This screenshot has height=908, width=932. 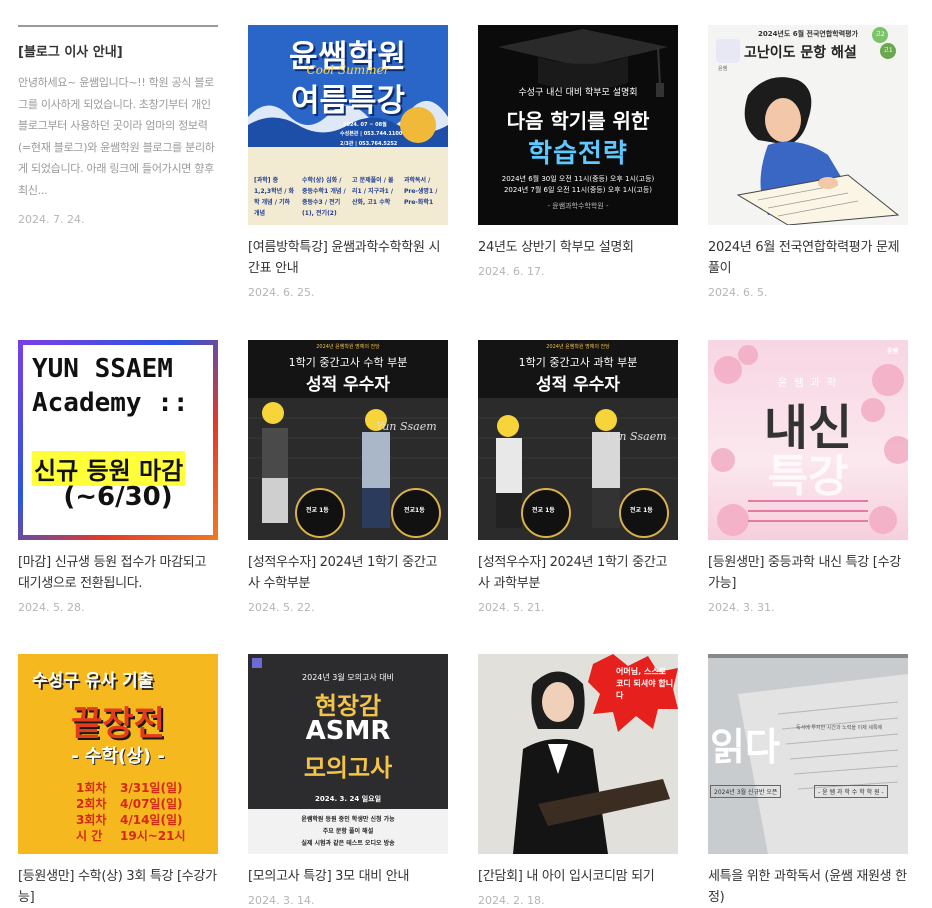 I want to click on round1-label: 1회차, so click(x=91, y=788).